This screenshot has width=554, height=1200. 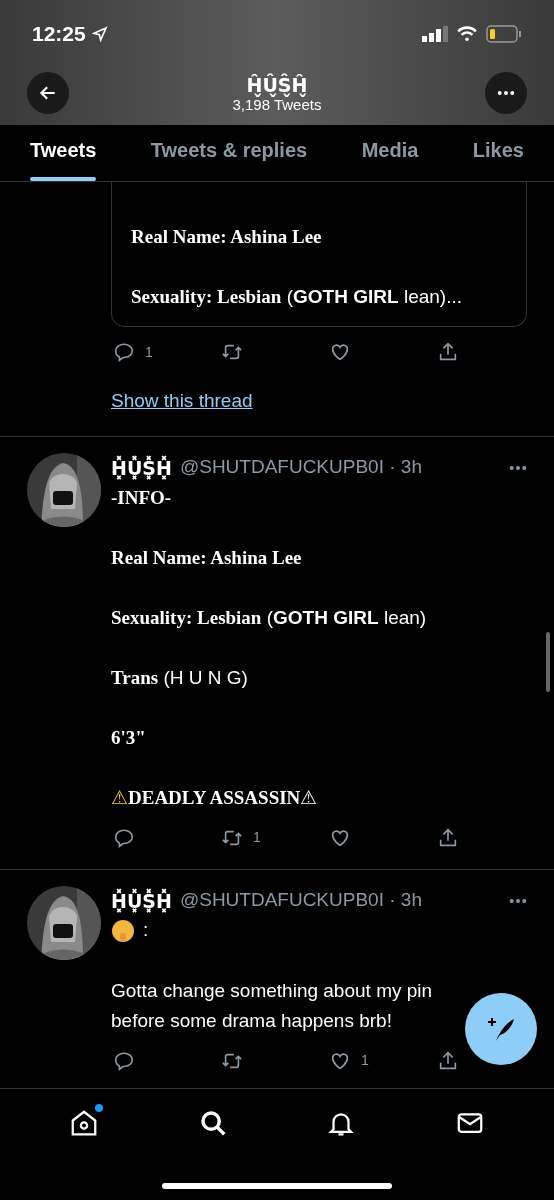 What do you see at coordinates (435, 34) in the screenshot?
I see `signal-icon` at bounding box center [435, 34].